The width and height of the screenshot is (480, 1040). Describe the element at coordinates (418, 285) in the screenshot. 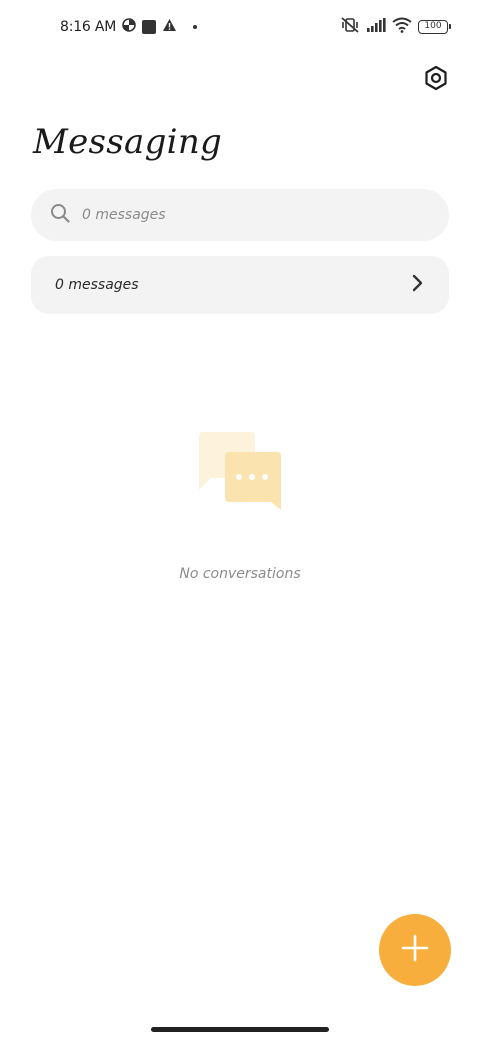

I see `chevron-right-icon` at that location.